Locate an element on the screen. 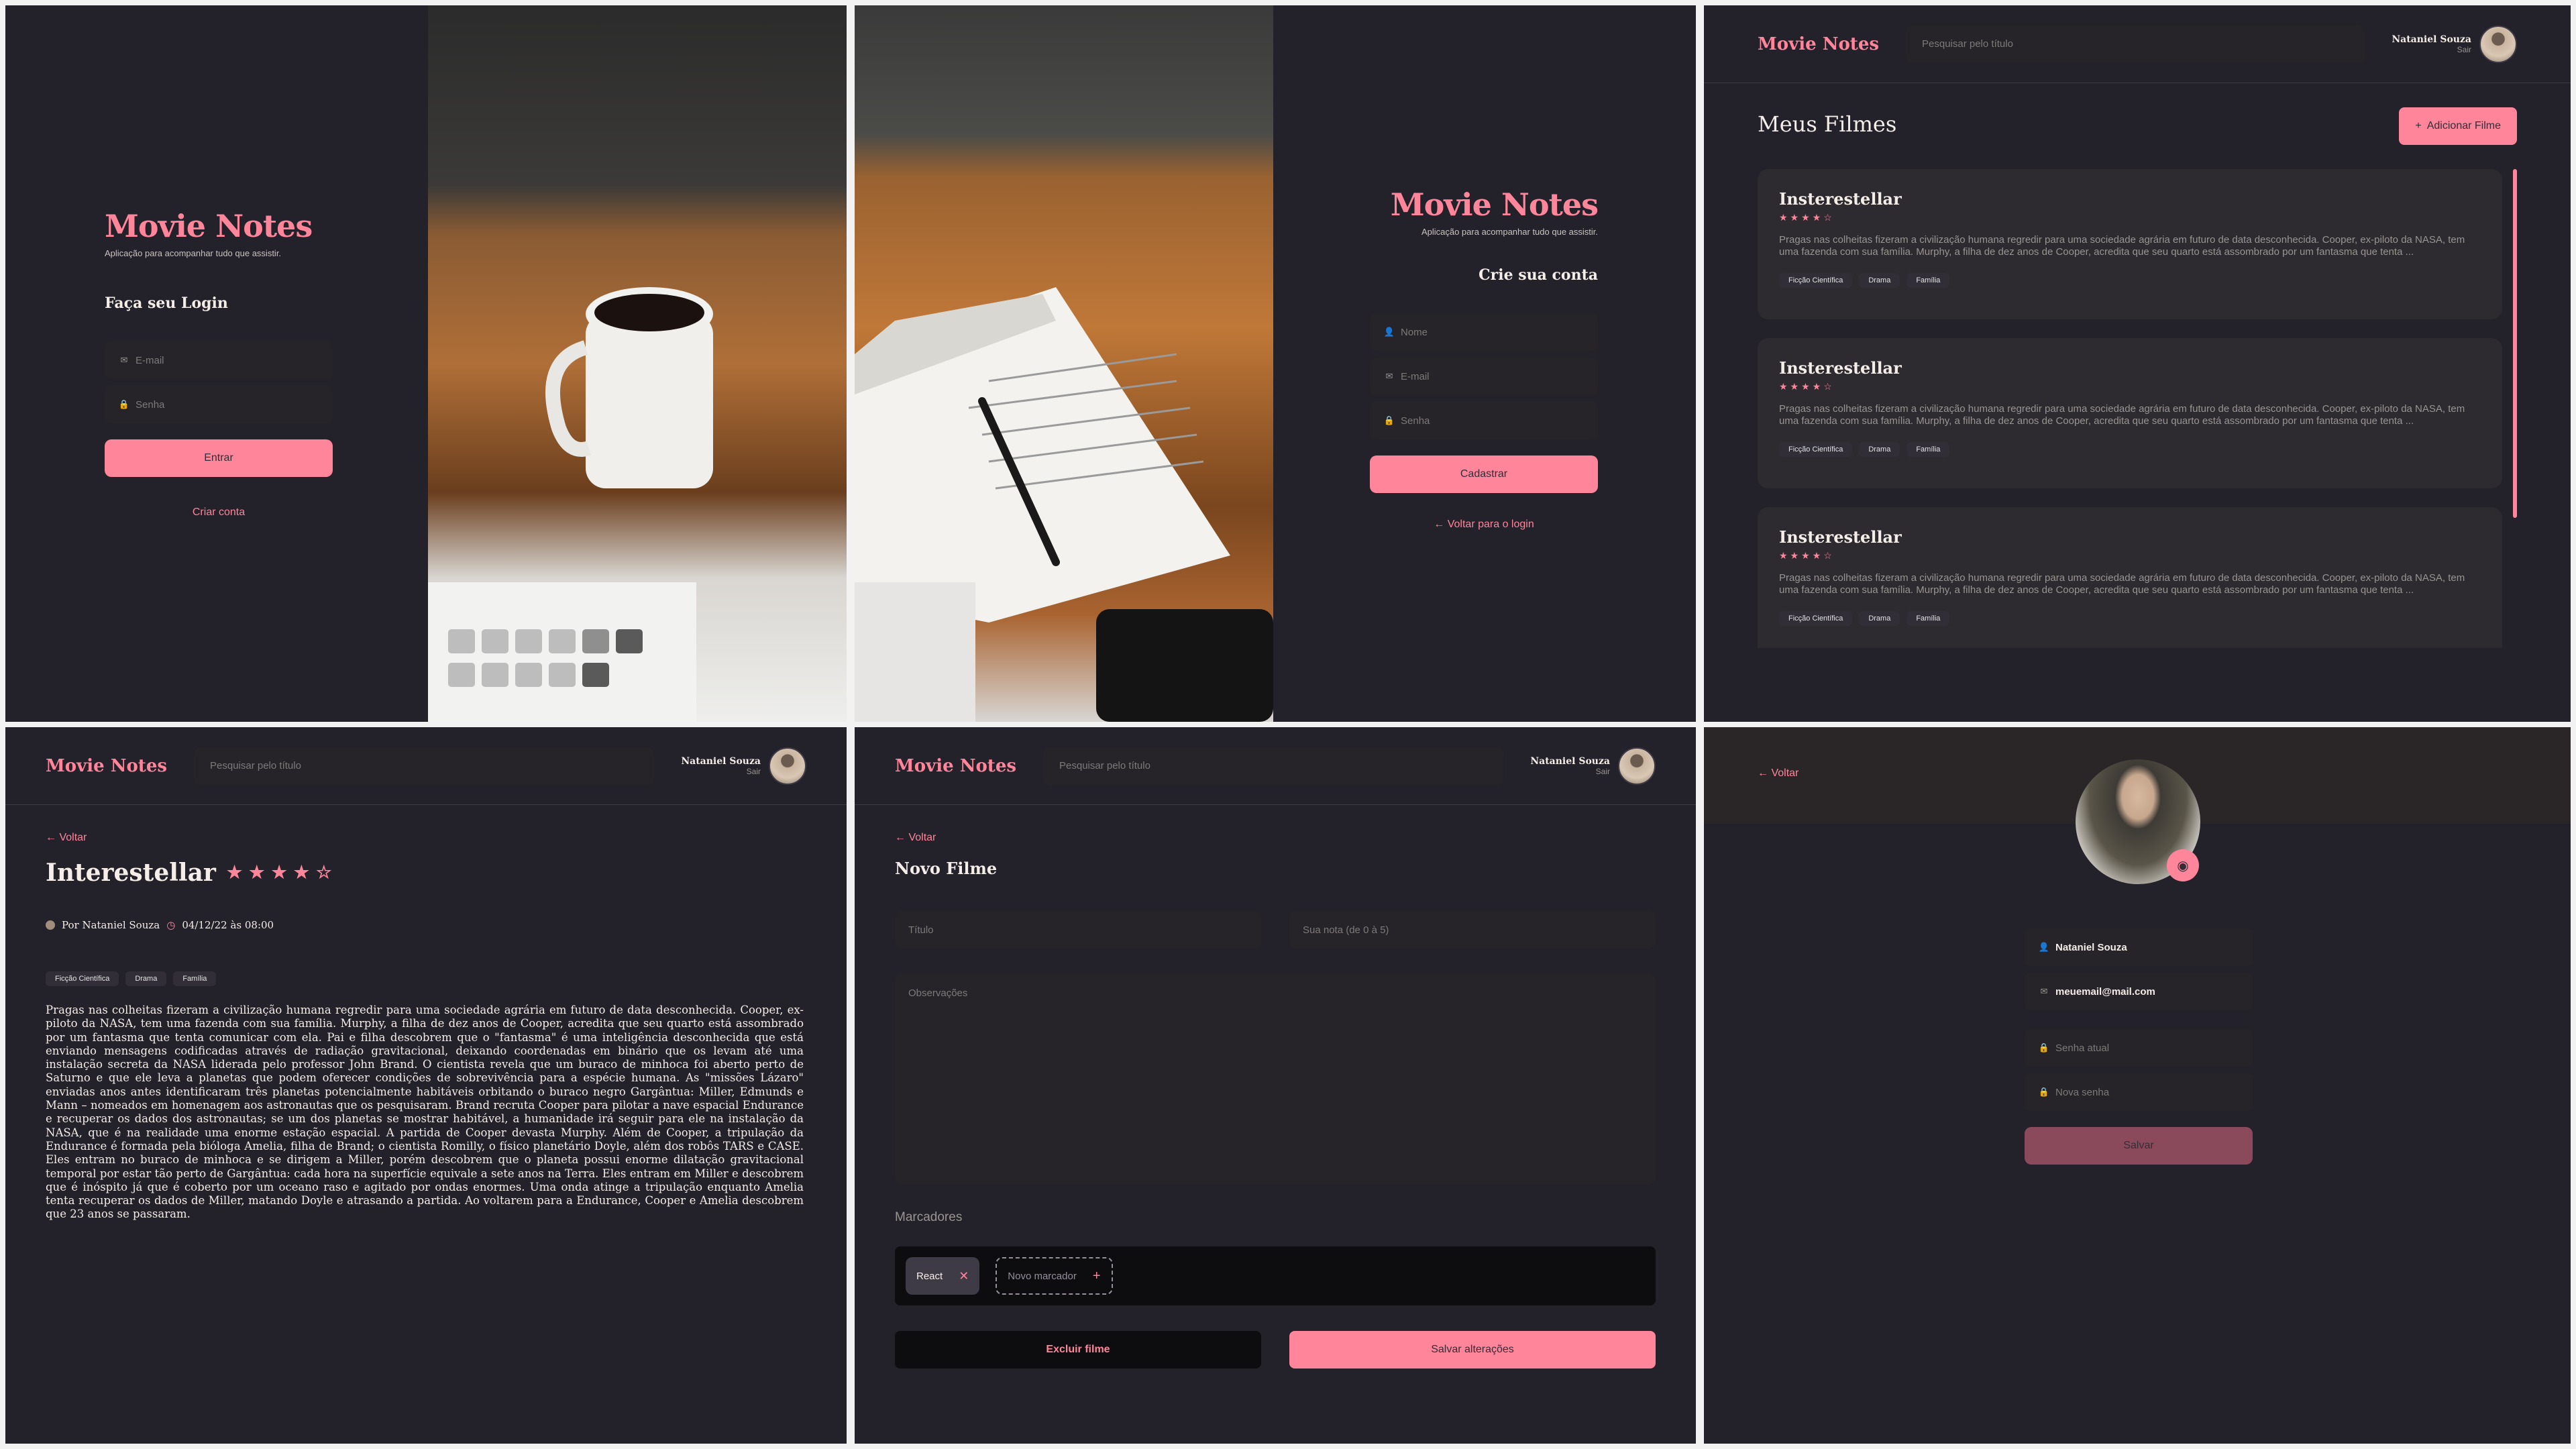  coffee-illustration is located at coordinates (570, 504).